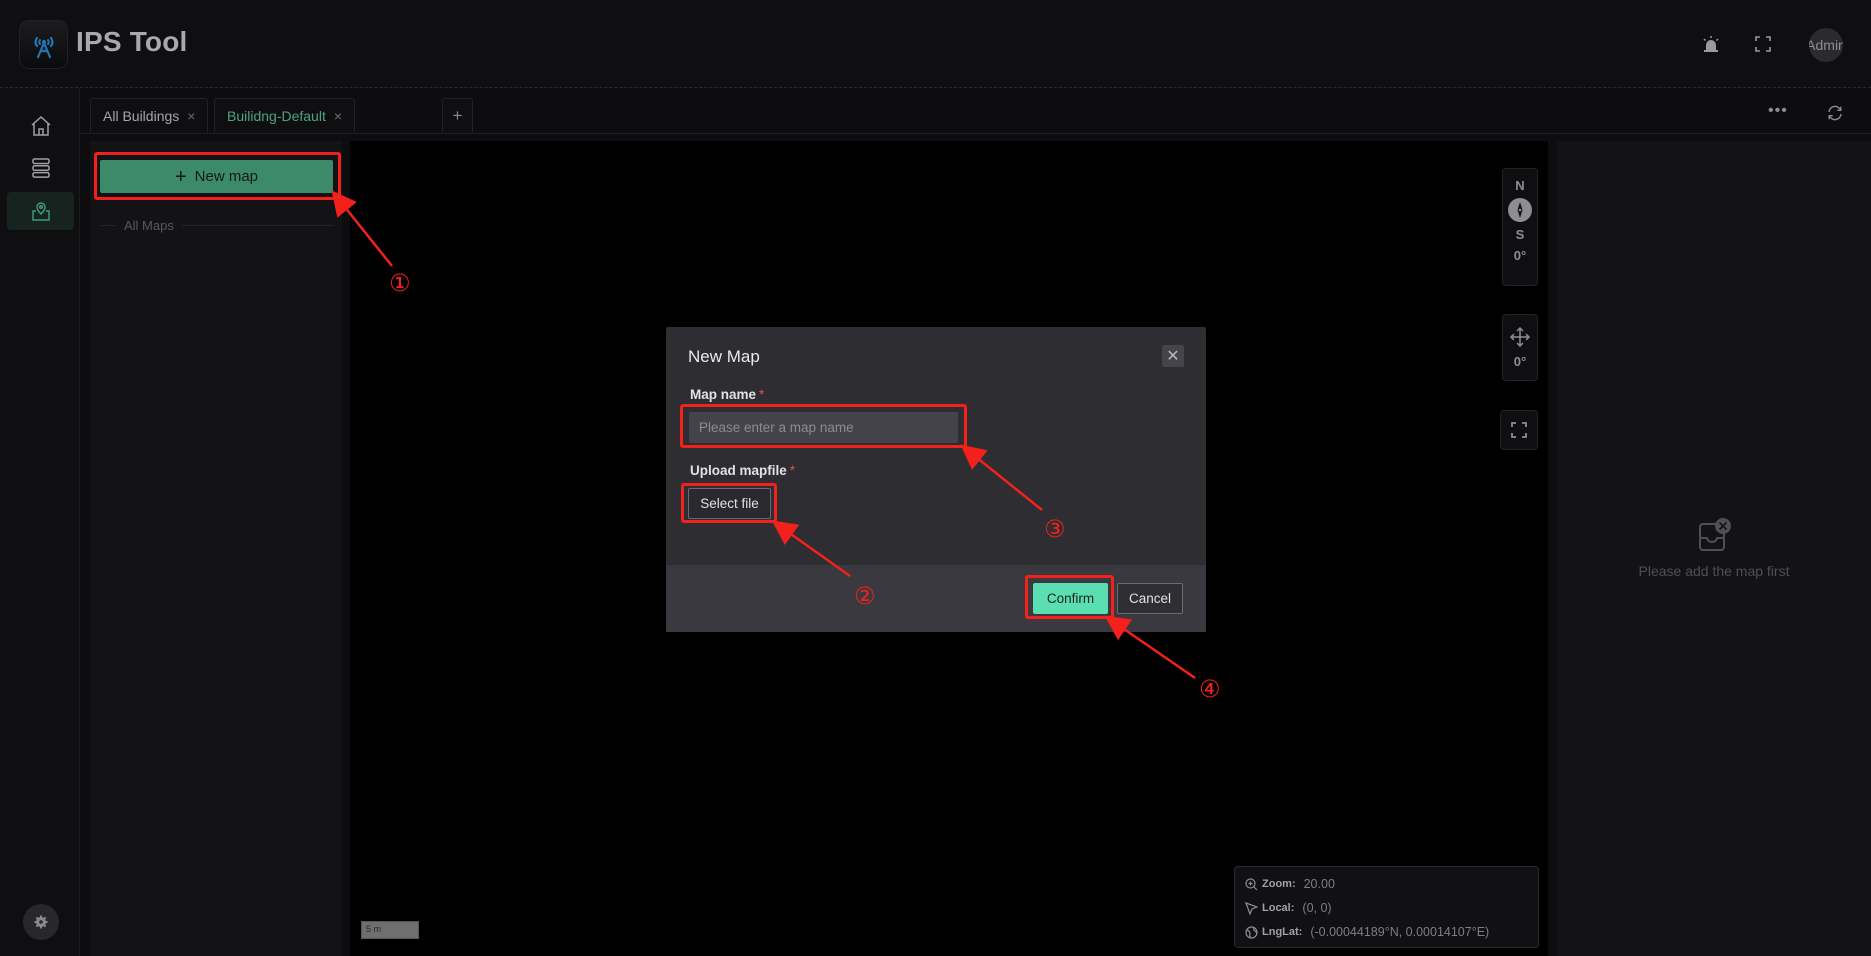 Image resolution: width=1871 pixels, height=956 pixels. What do you see at coordinates (724, 356) in the screenshot?
I see `dialog-title: New Map` at bounding box center [724, 356].